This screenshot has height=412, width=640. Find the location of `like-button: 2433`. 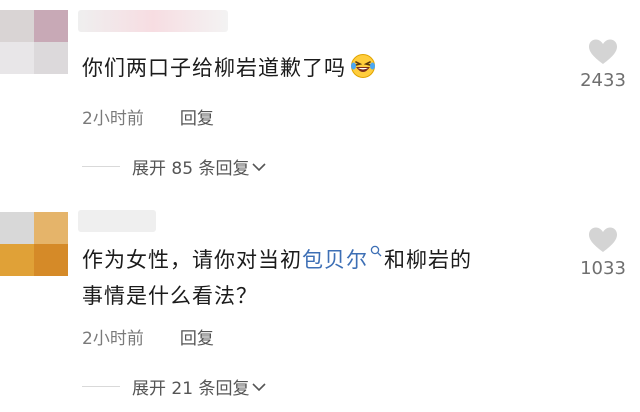

like-button: 2433 is located at coordinates (603, 64).